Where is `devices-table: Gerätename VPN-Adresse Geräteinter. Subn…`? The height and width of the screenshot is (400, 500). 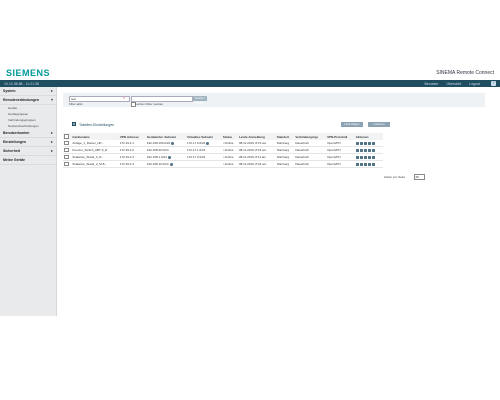 devices-table: Gerätename VPN-Adresse Geräteinter. Subn… is located at coordinates (223, 150).